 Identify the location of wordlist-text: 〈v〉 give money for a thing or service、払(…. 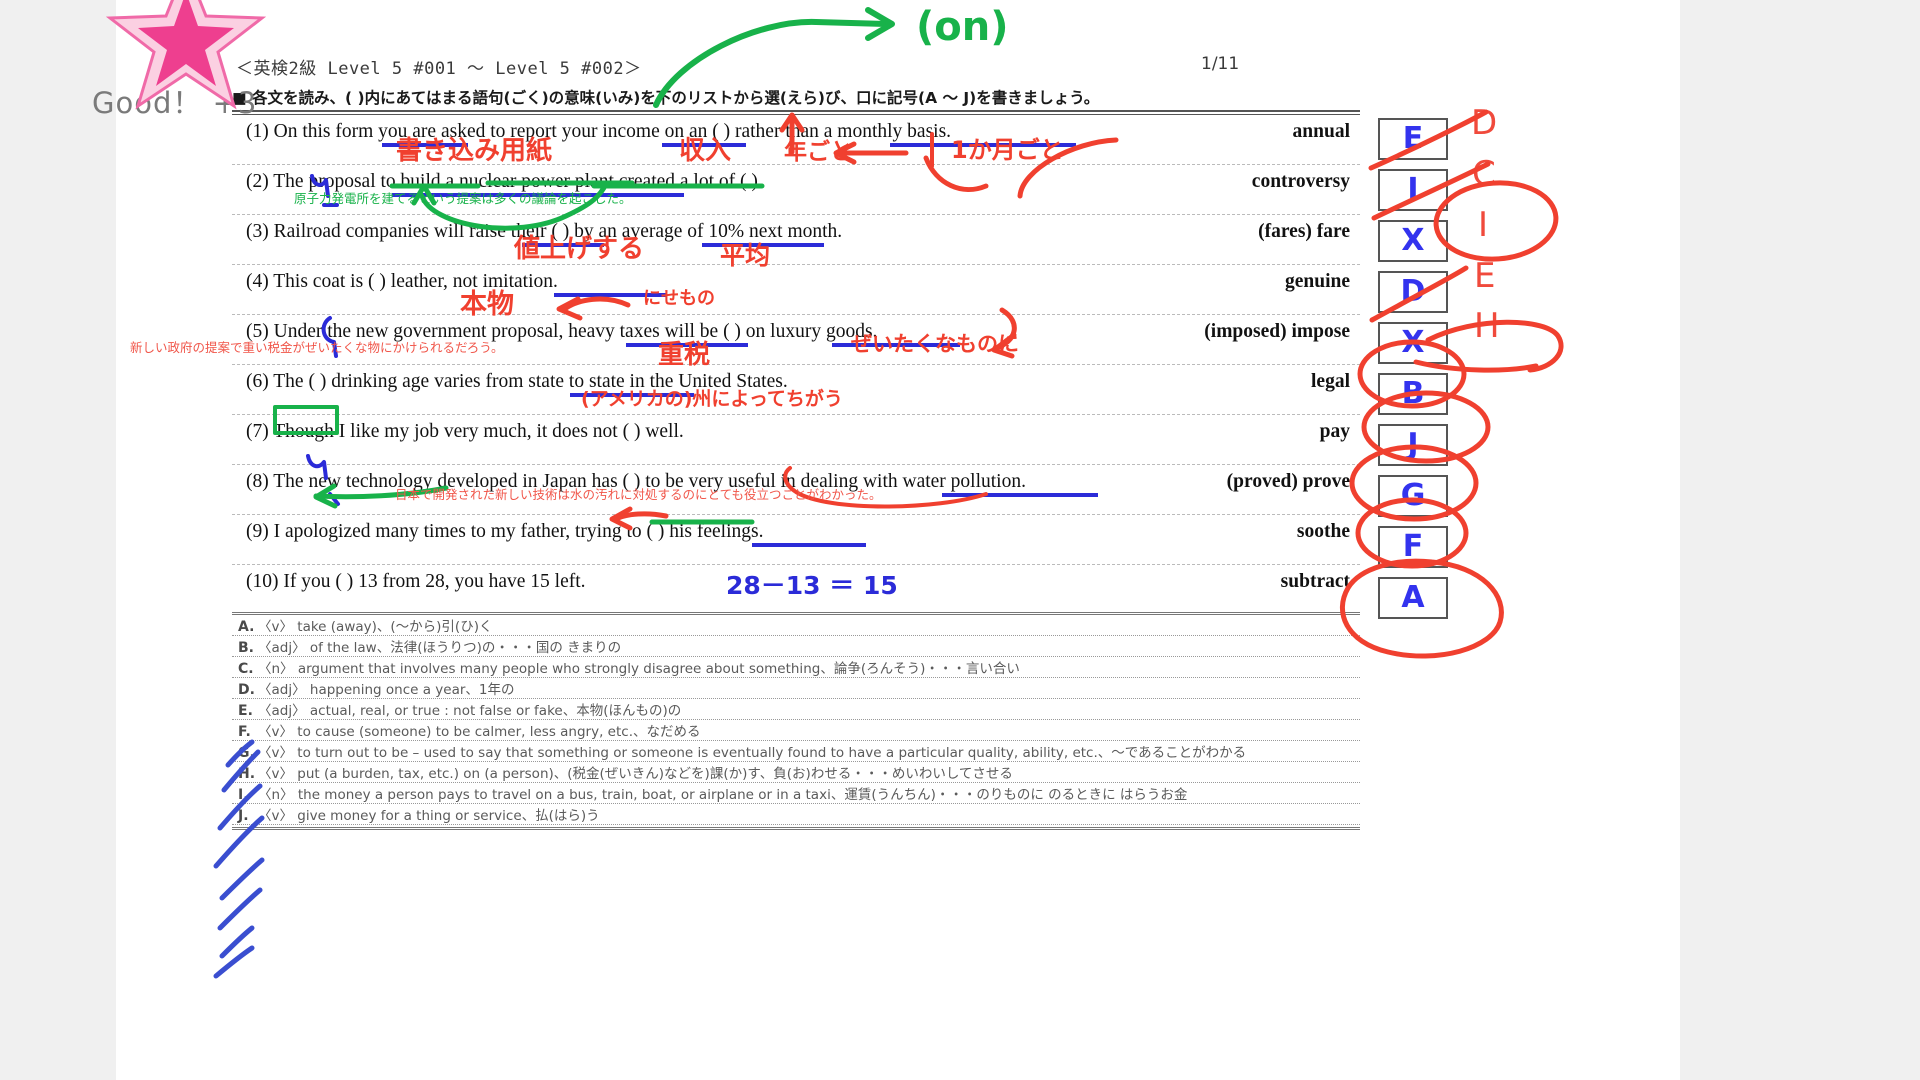
(429, 816).